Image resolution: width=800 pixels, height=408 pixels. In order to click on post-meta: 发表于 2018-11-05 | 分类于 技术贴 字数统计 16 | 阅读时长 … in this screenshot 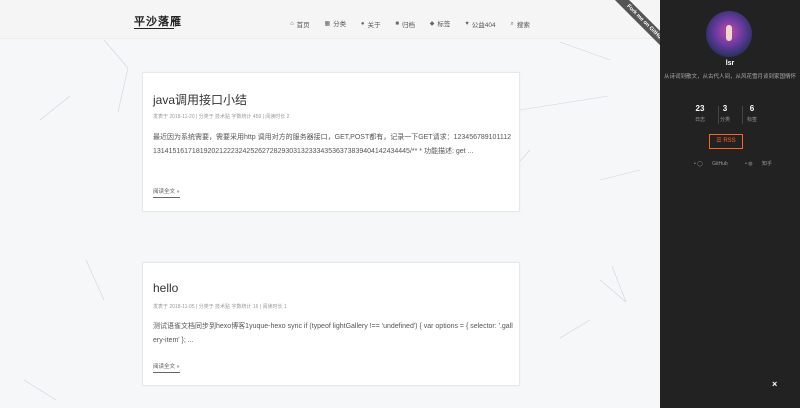, I will do `click(220, 307)`.